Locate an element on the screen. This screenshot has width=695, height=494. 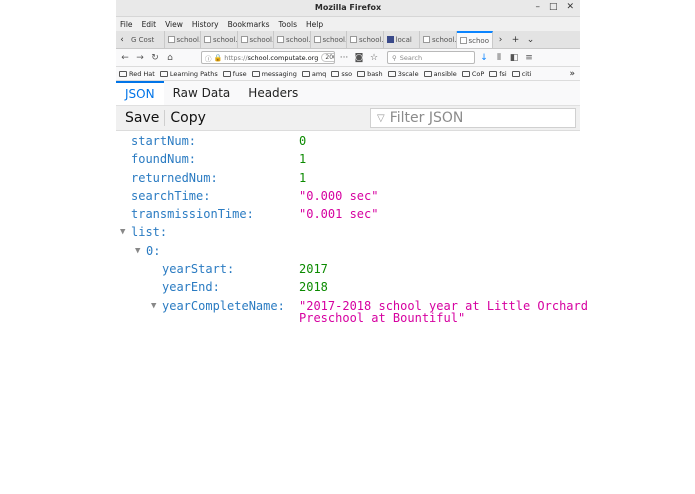
bookmark-messaging: messaging is located at coordinates (274, 74).